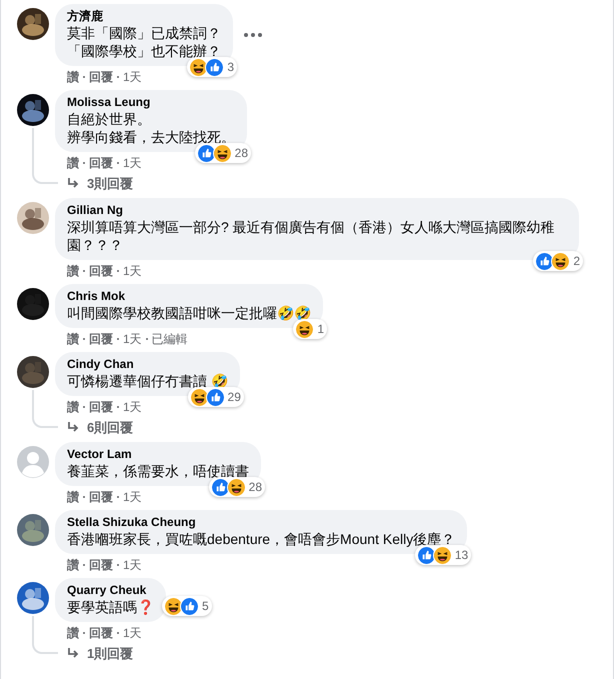  What do you see at coordinates (310, 329) in the screenshot?
I see `reaction-summary: 1` at bounding box center [310, 329].